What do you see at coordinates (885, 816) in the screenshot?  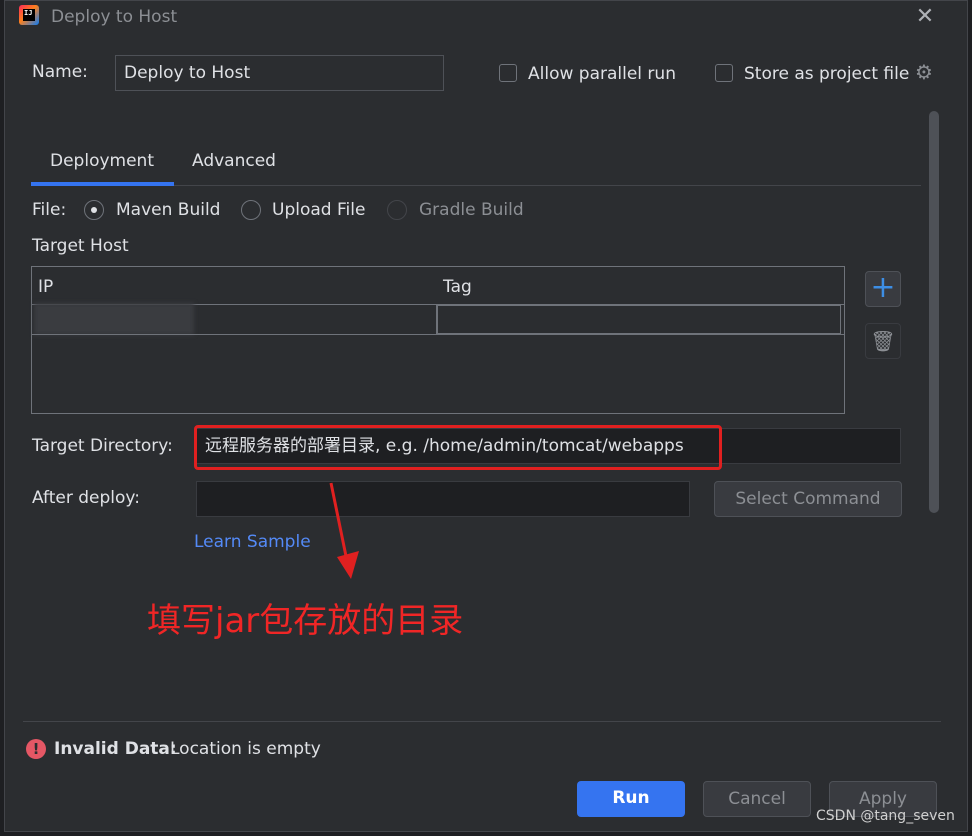 I see `csdn-watermark: CSDN @tang_seven` at bounding box center [885, 816].